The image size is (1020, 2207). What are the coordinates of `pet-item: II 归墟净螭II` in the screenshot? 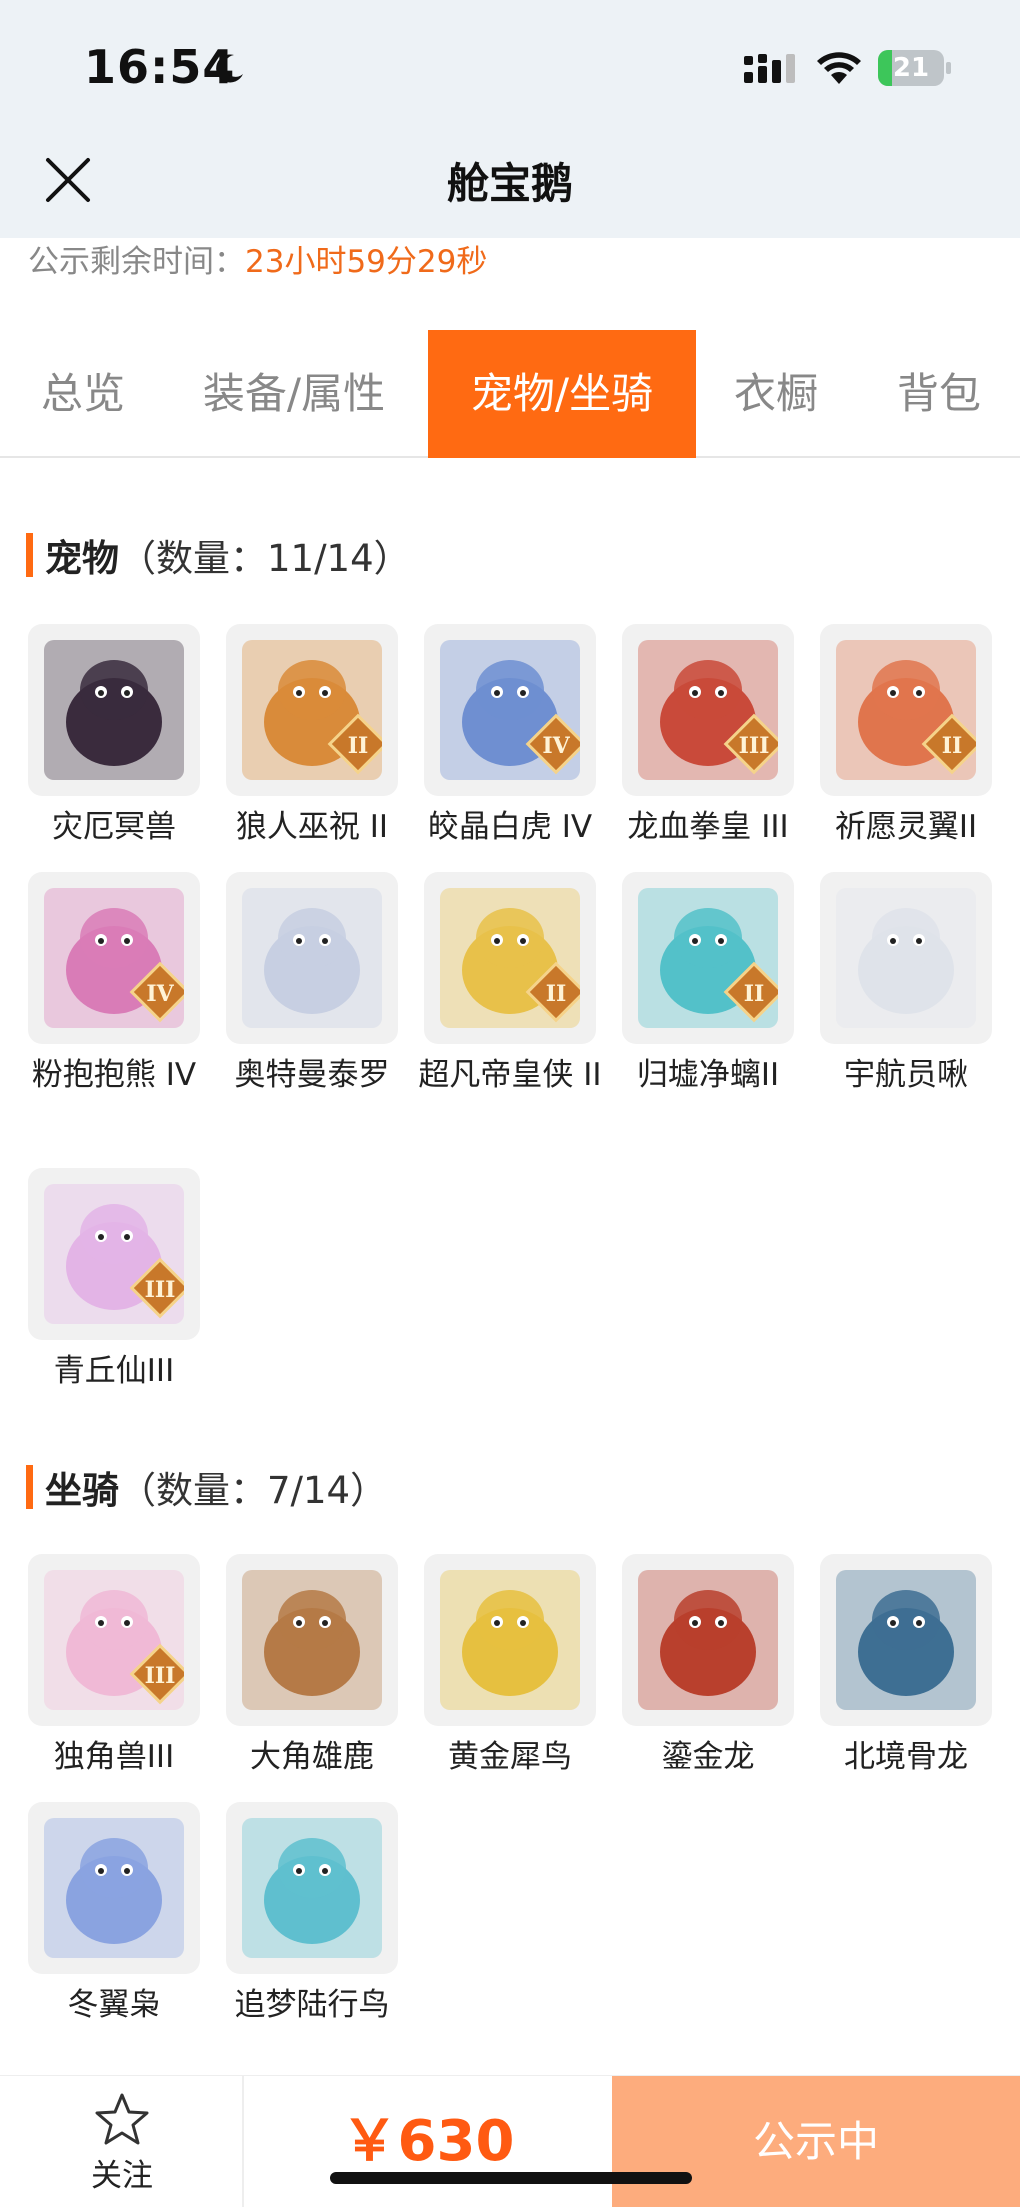 It's located at (708, 982).